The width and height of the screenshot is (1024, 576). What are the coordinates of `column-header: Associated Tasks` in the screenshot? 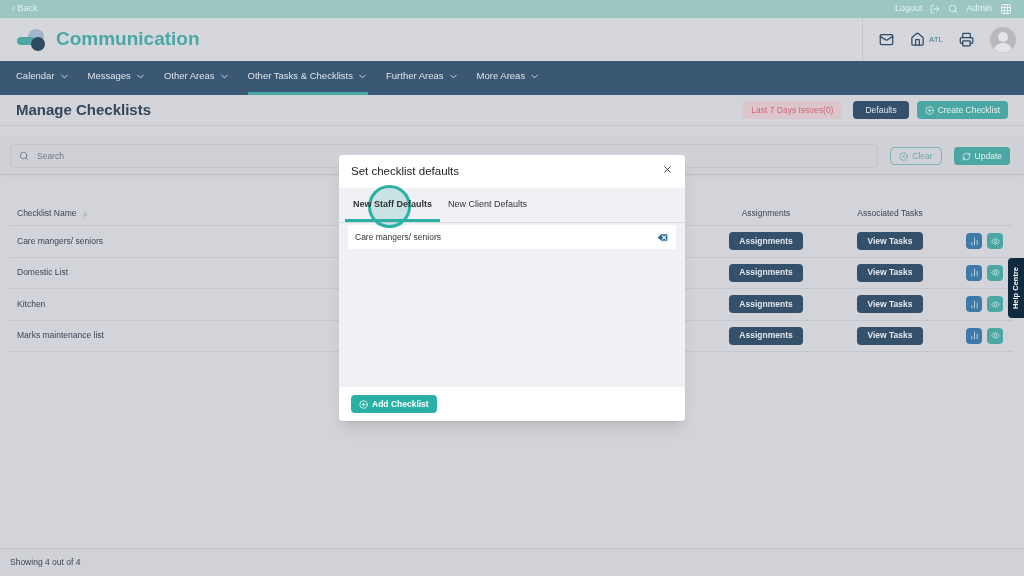 It's located at (890, 213).